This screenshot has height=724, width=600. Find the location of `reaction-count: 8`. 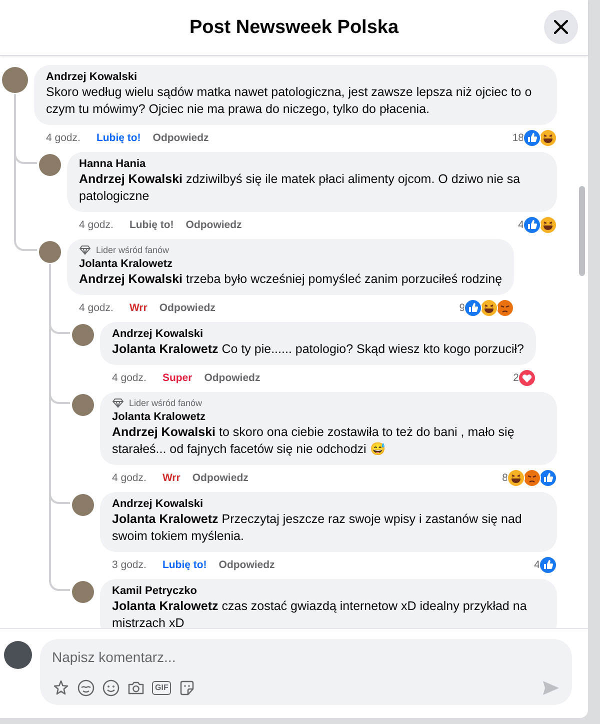

reaction-count: 8 is located at coordinates (505, 478).